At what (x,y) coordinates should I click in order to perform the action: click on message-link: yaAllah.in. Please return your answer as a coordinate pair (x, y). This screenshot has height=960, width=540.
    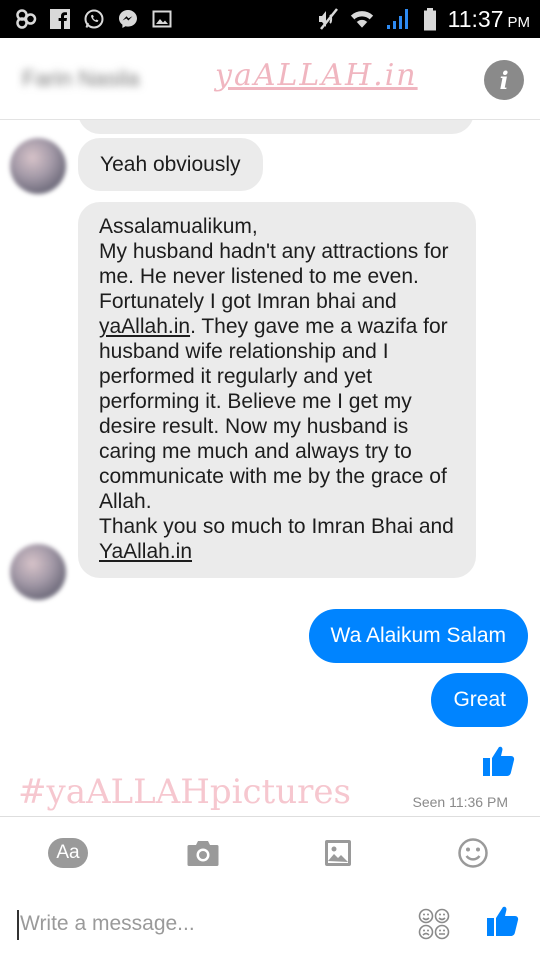
    Looking at the image, I should click on (144, 326).